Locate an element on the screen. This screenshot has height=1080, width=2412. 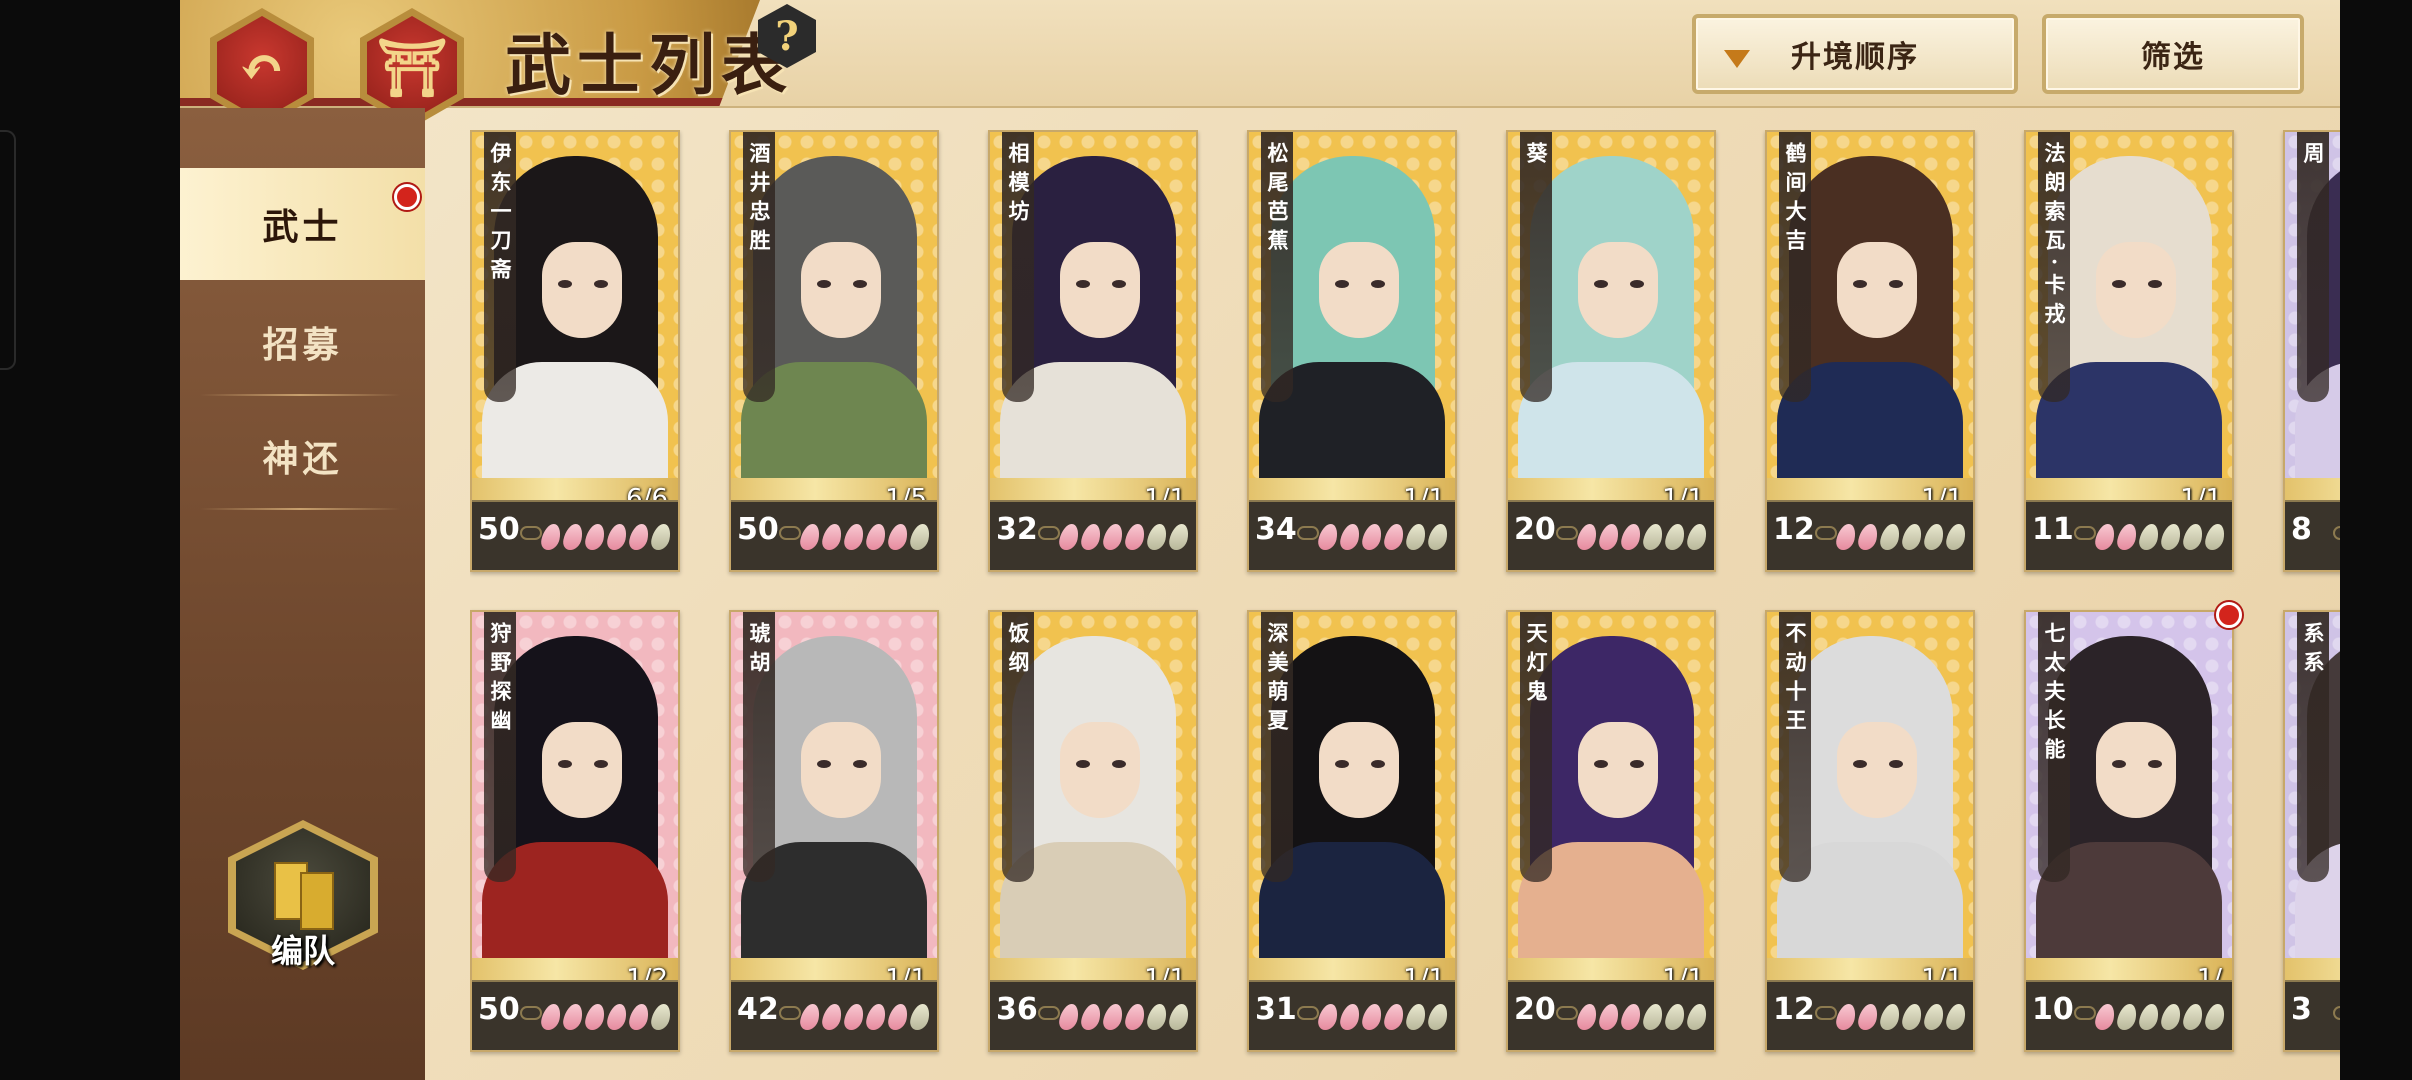
sidebar-item-label: 神还 is located at coordinates (302, 459).